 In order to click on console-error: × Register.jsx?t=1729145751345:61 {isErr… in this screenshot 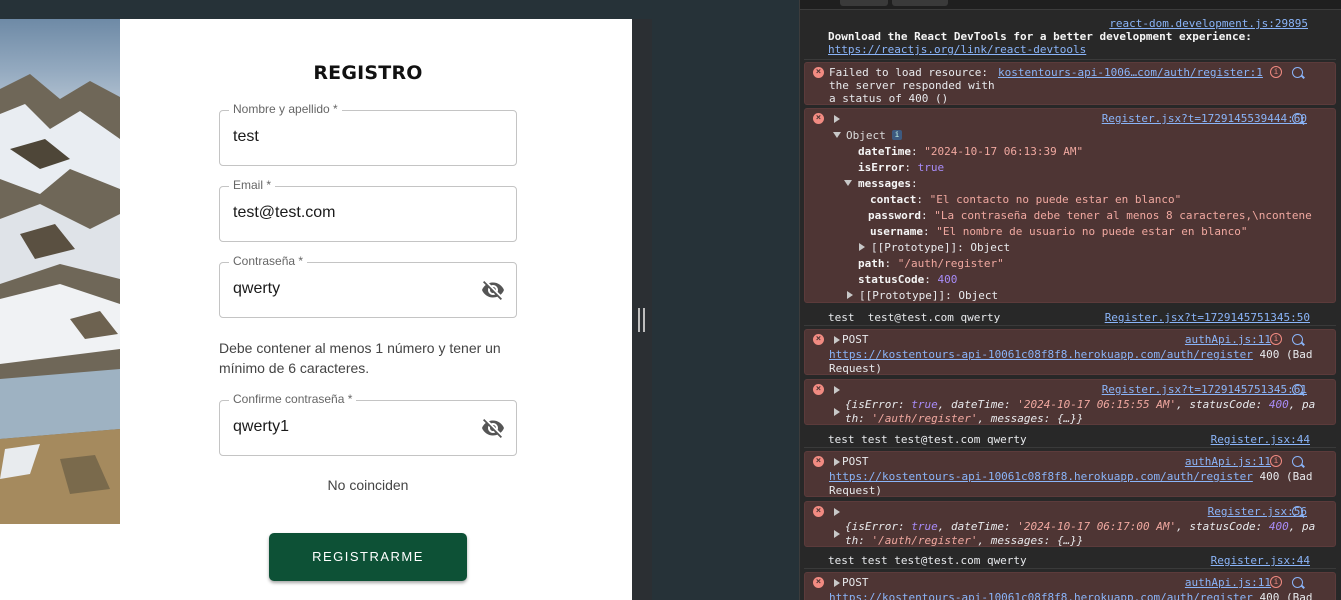, I will do `click(1070, 402)`.